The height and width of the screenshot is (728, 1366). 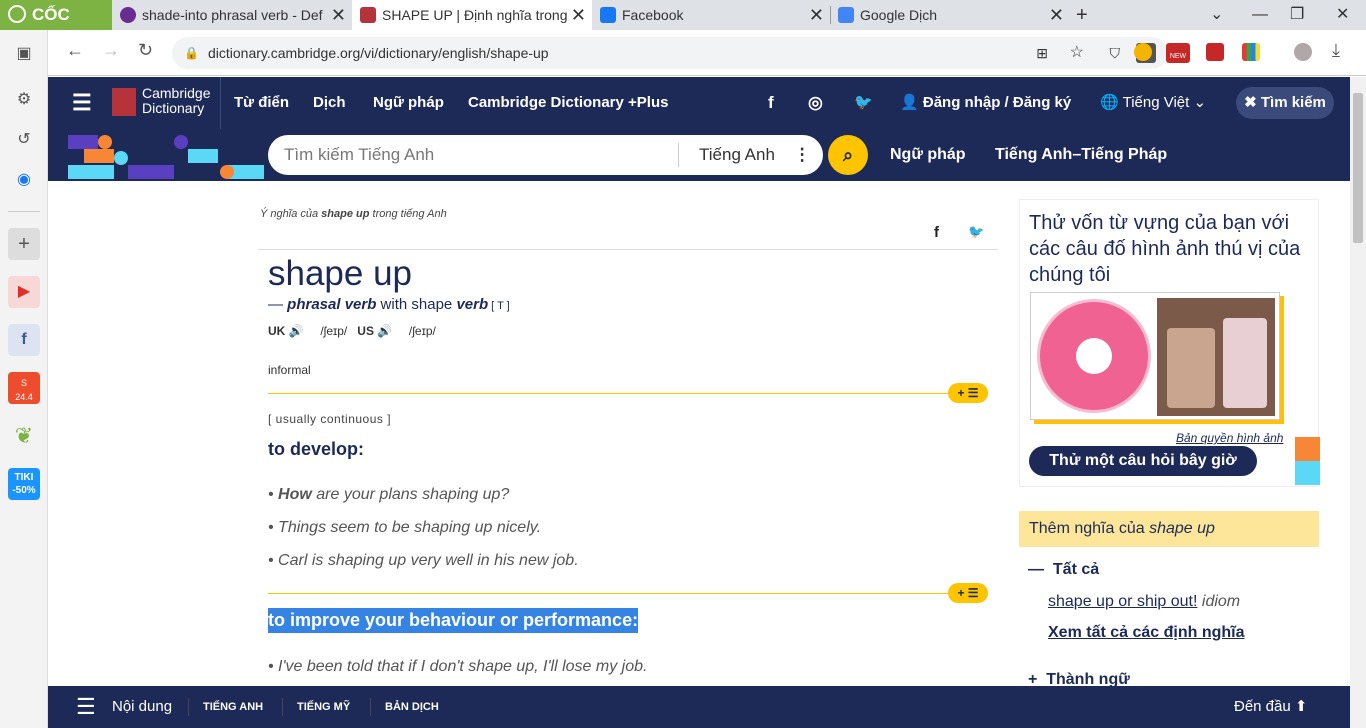 What do you see at coordinates (863, 103) in the screenshot?
I see `twitter-icon: 🐦` at bounding box center [863, 103].